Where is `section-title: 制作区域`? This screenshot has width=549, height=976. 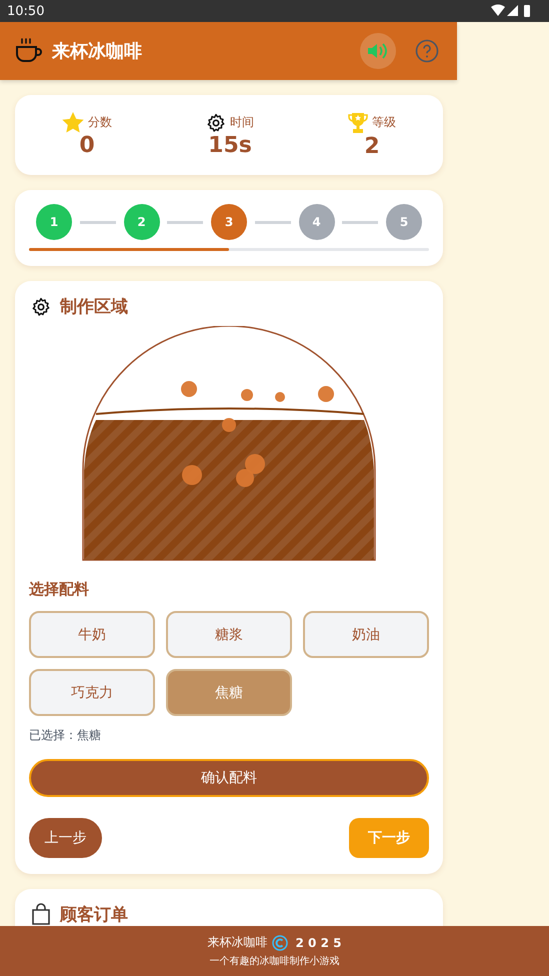
section-title: 制作区域 is located at coordinates (94, 307).